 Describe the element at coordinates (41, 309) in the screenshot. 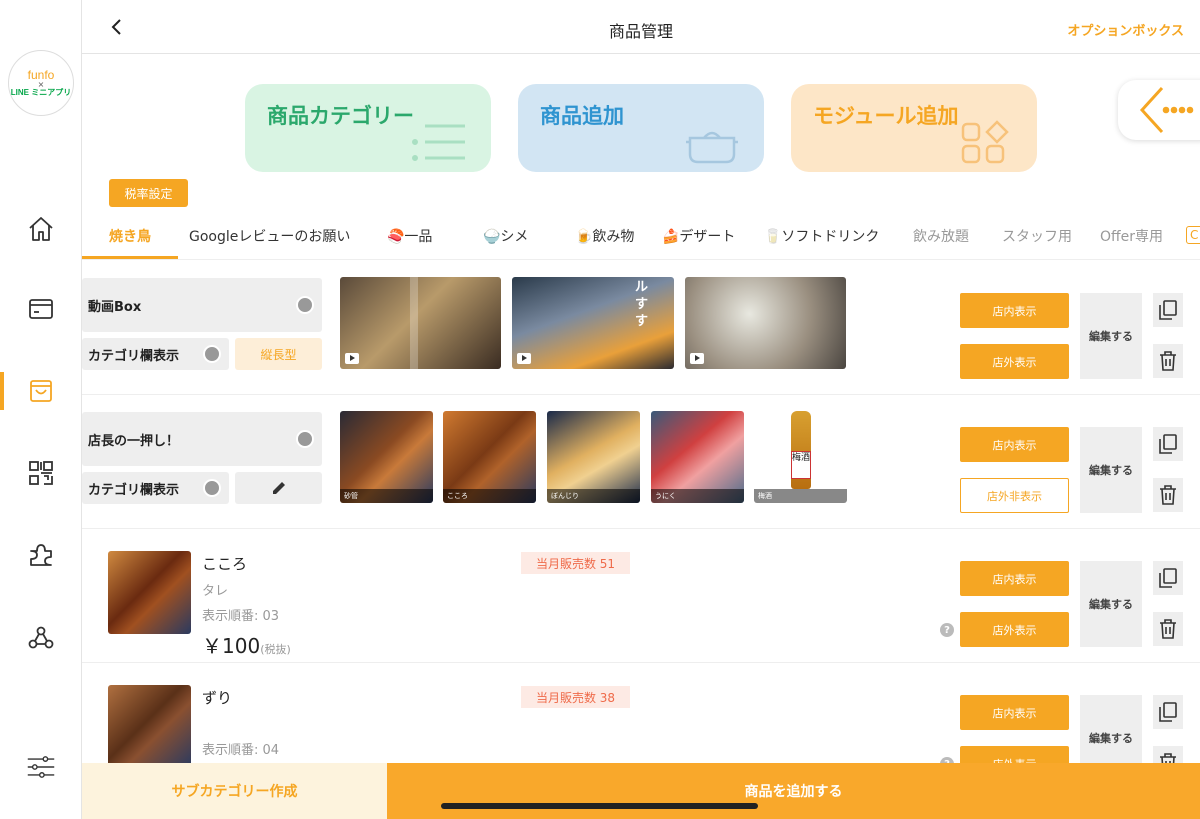

I see `nav-card` at that location.